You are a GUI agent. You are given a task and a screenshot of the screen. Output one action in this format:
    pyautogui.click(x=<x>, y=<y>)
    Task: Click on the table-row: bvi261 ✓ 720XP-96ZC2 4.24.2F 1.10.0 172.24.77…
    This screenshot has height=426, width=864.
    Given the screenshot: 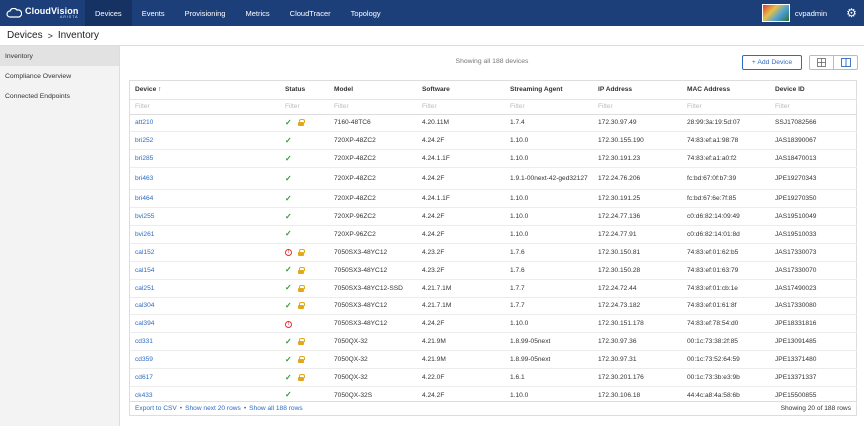 What is the action you would take?
    pyautogui.click(x=493, y=234)
    